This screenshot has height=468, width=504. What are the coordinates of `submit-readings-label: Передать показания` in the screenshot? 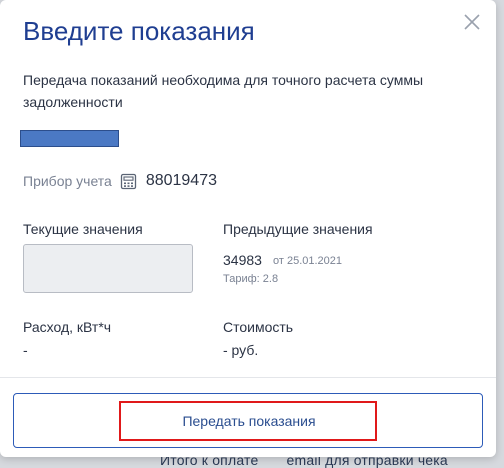 It's located at (249, 421).